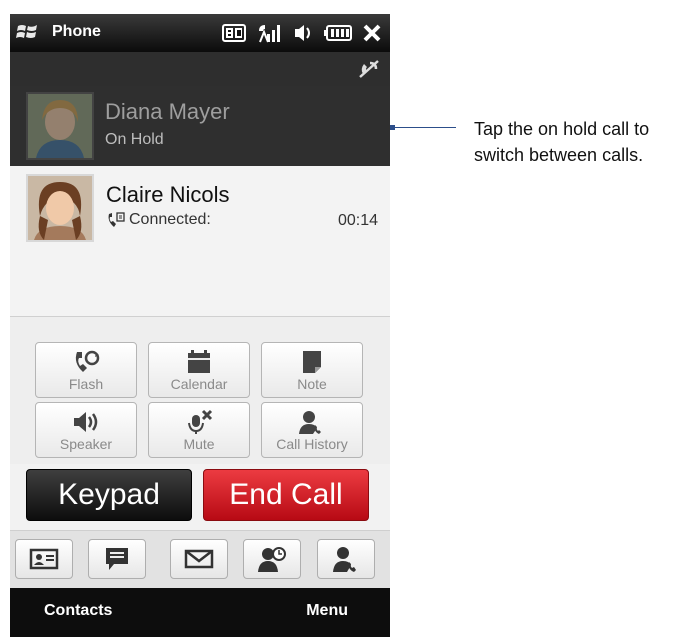 This screenshot has width=696, height=637. I want to click on contact-card-button, so click(44, 559).